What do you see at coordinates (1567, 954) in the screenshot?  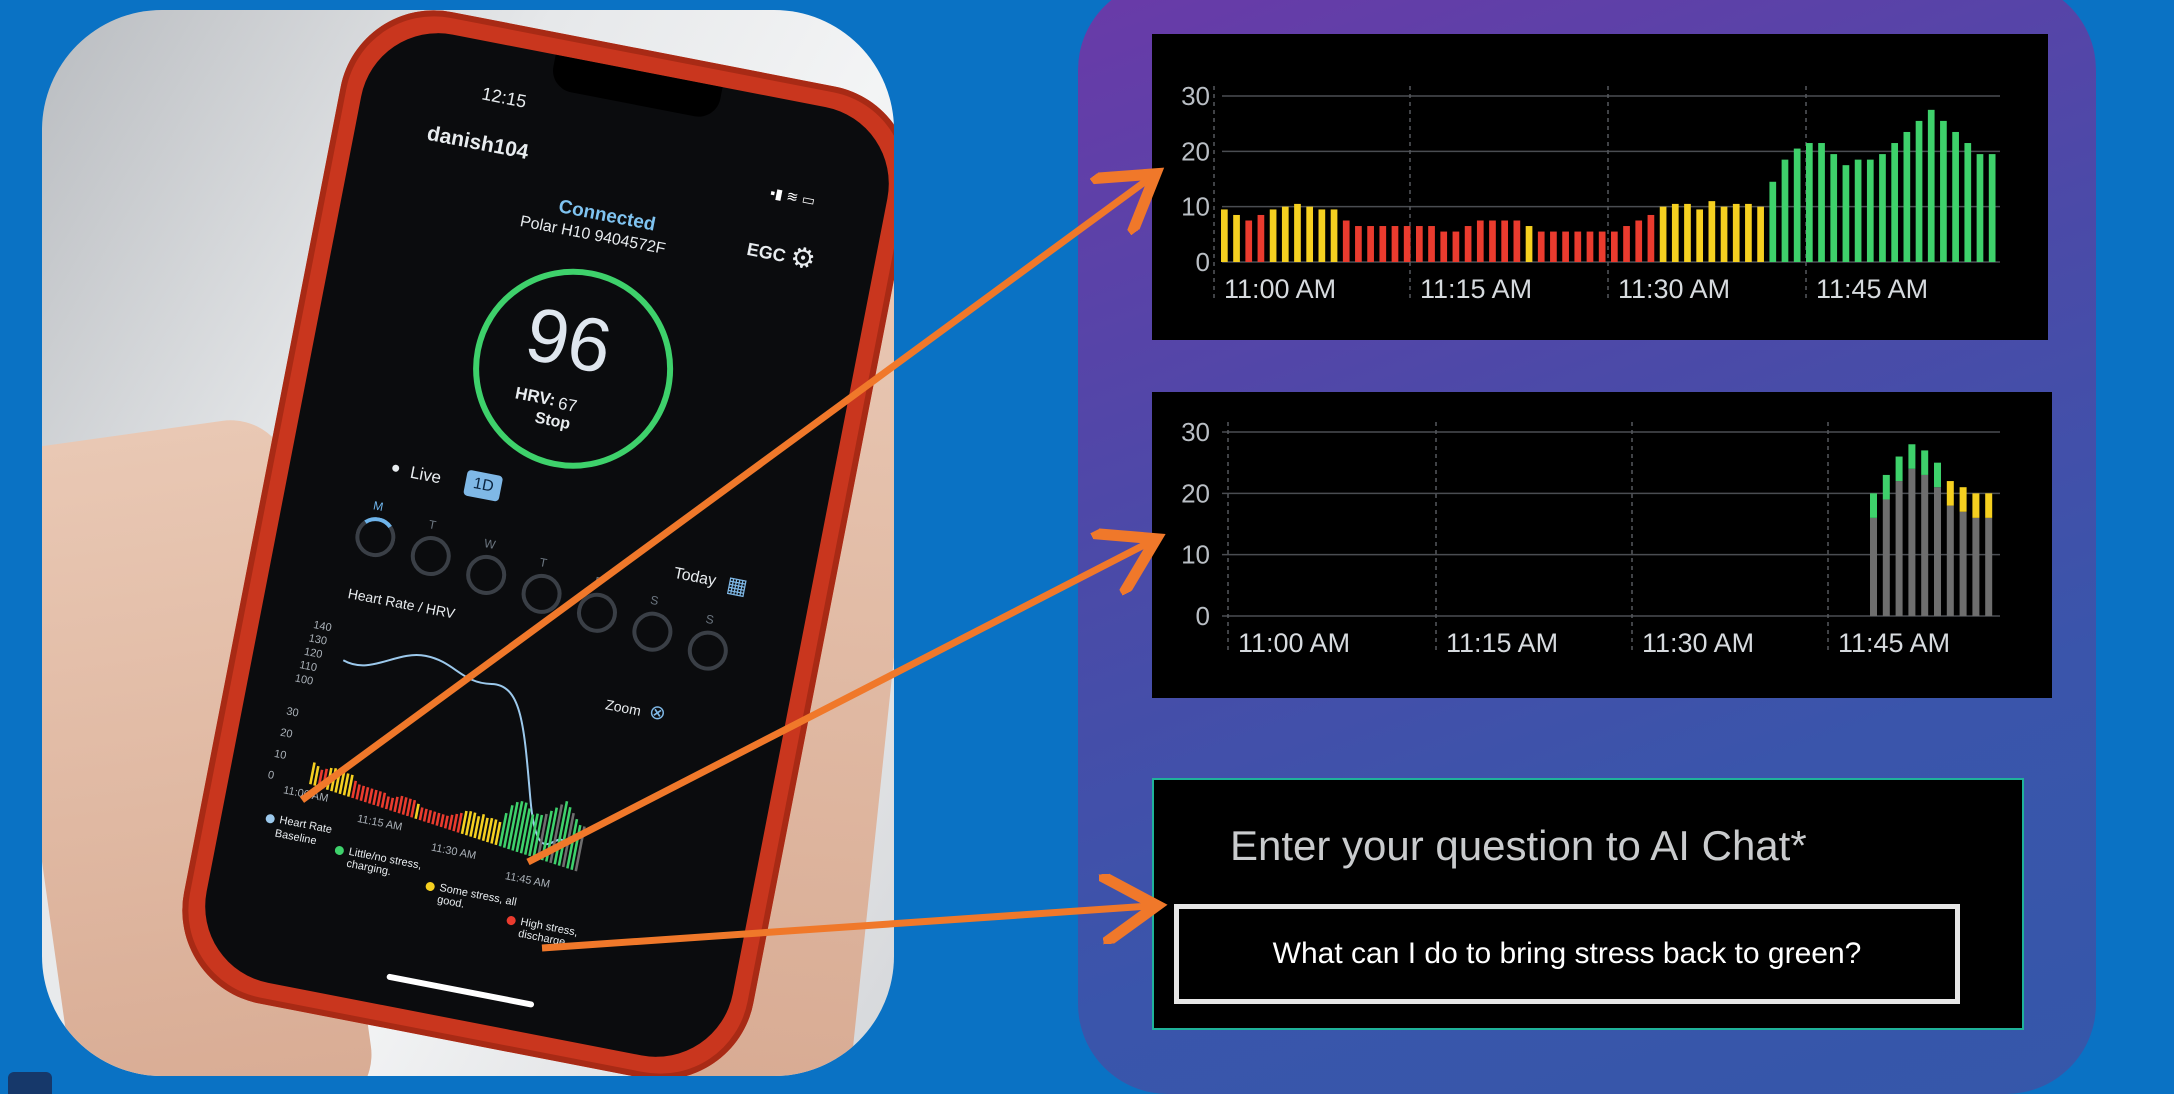 I see `ai-chat-input` at bounding box center [1567, 954].